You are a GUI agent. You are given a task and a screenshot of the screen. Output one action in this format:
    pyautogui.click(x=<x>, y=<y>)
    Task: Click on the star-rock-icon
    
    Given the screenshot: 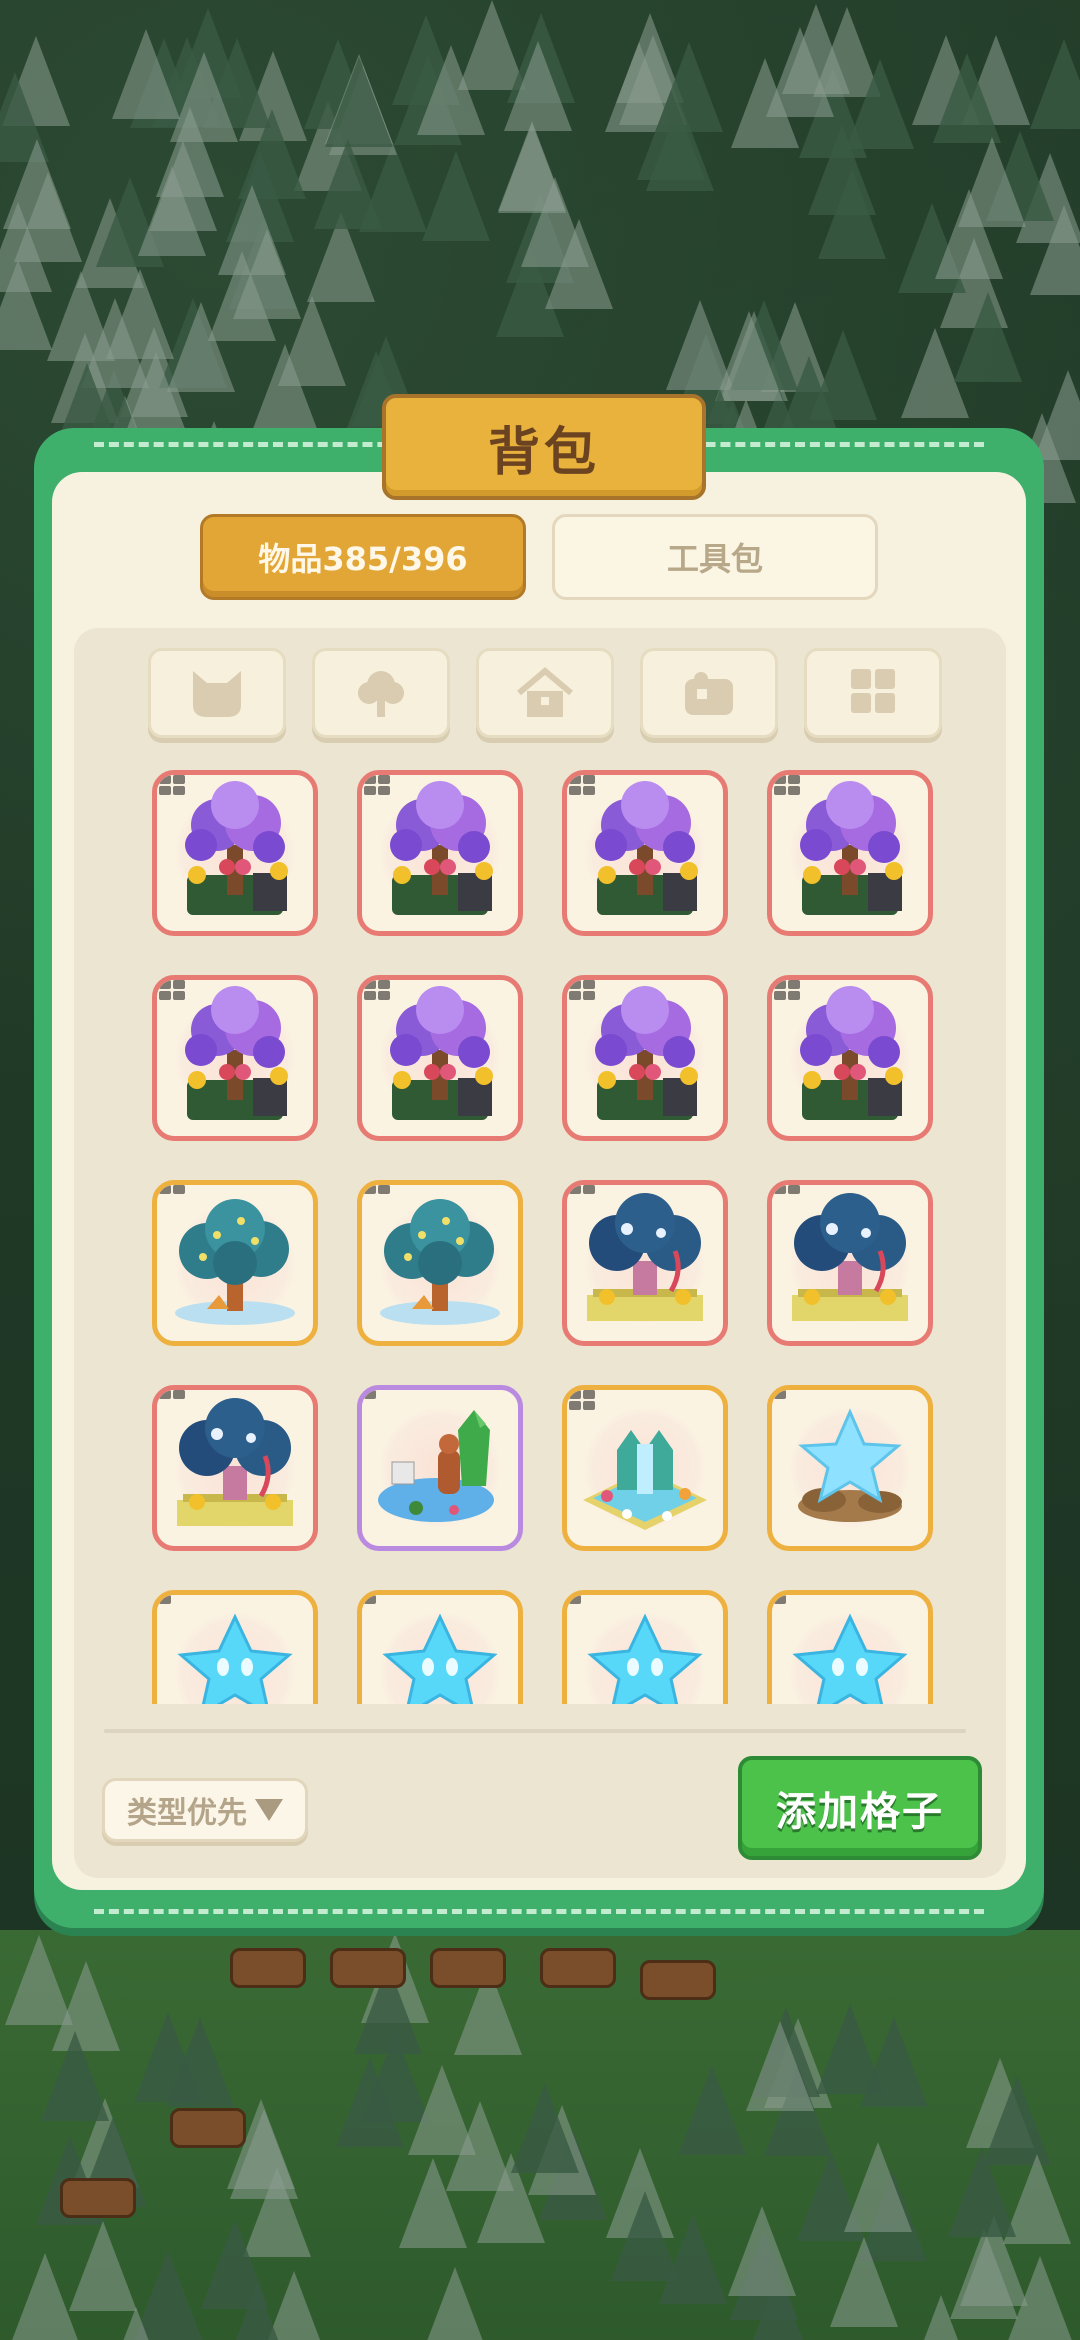 What is the action you would take?
    pyautogui.click(x=850, y=1468)
    